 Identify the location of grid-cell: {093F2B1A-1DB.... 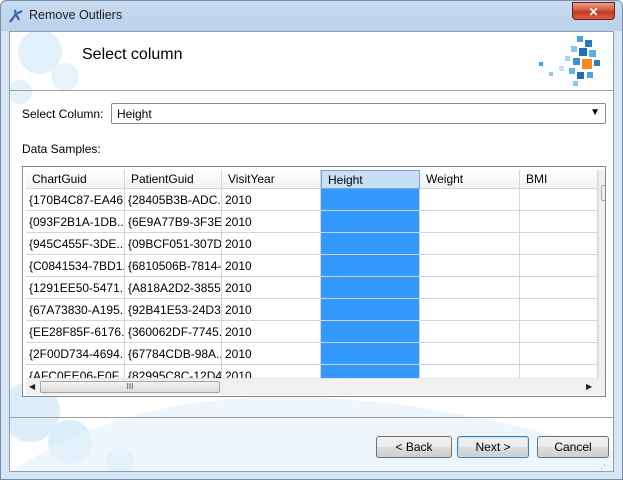
(75, 222).